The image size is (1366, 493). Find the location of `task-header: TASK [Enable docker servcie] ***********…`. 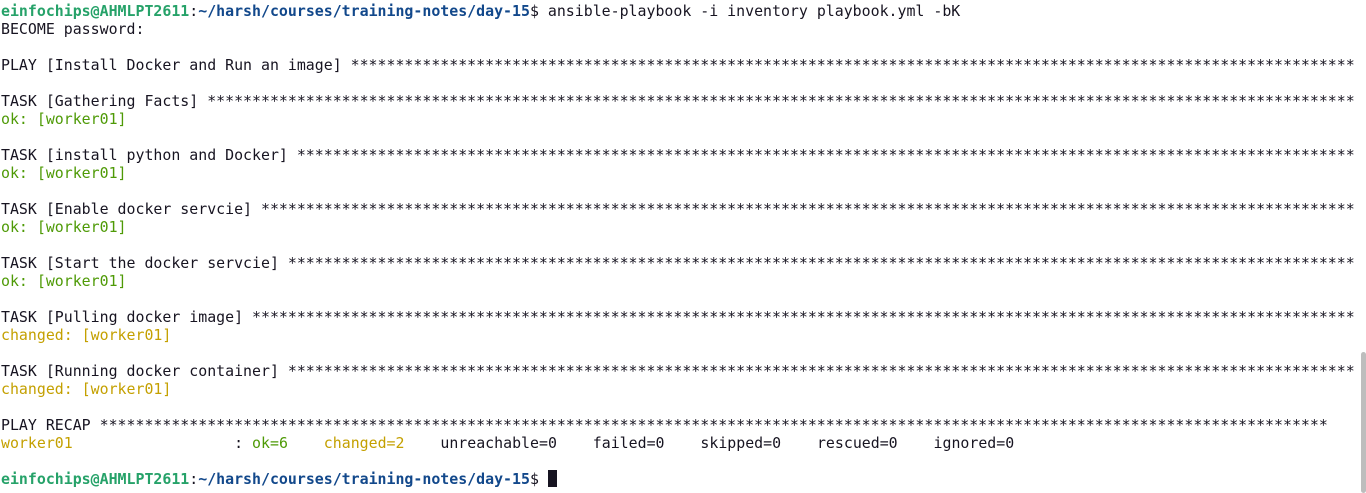

task-header: TASK [Enable docker servcie] ***********… is located at coordinates (678, 209).